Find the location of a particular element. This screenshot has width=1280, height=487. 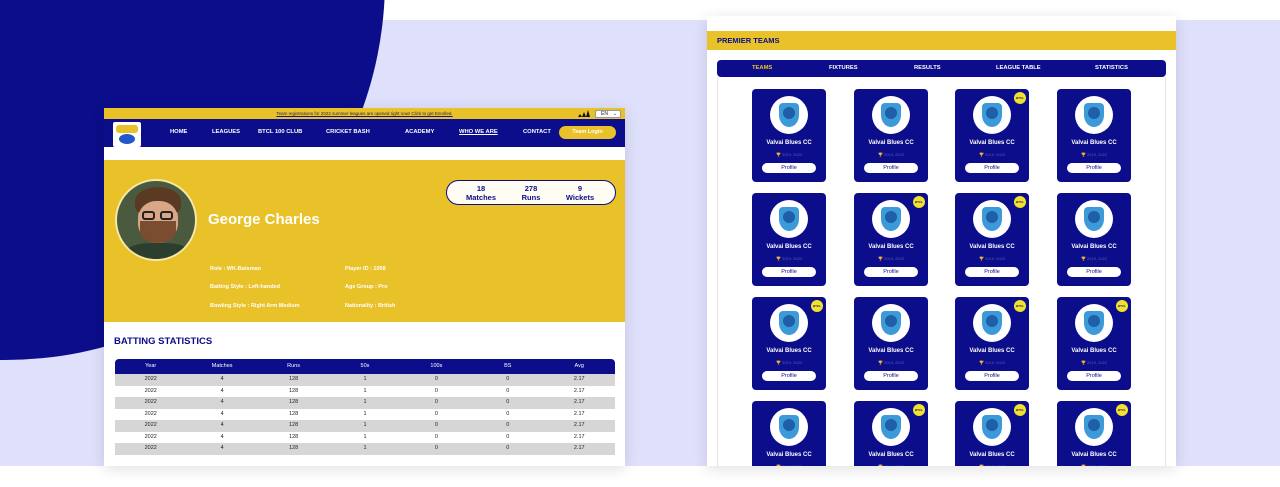

avatar-glasses-right-shape is located at coordinates (166, 215).